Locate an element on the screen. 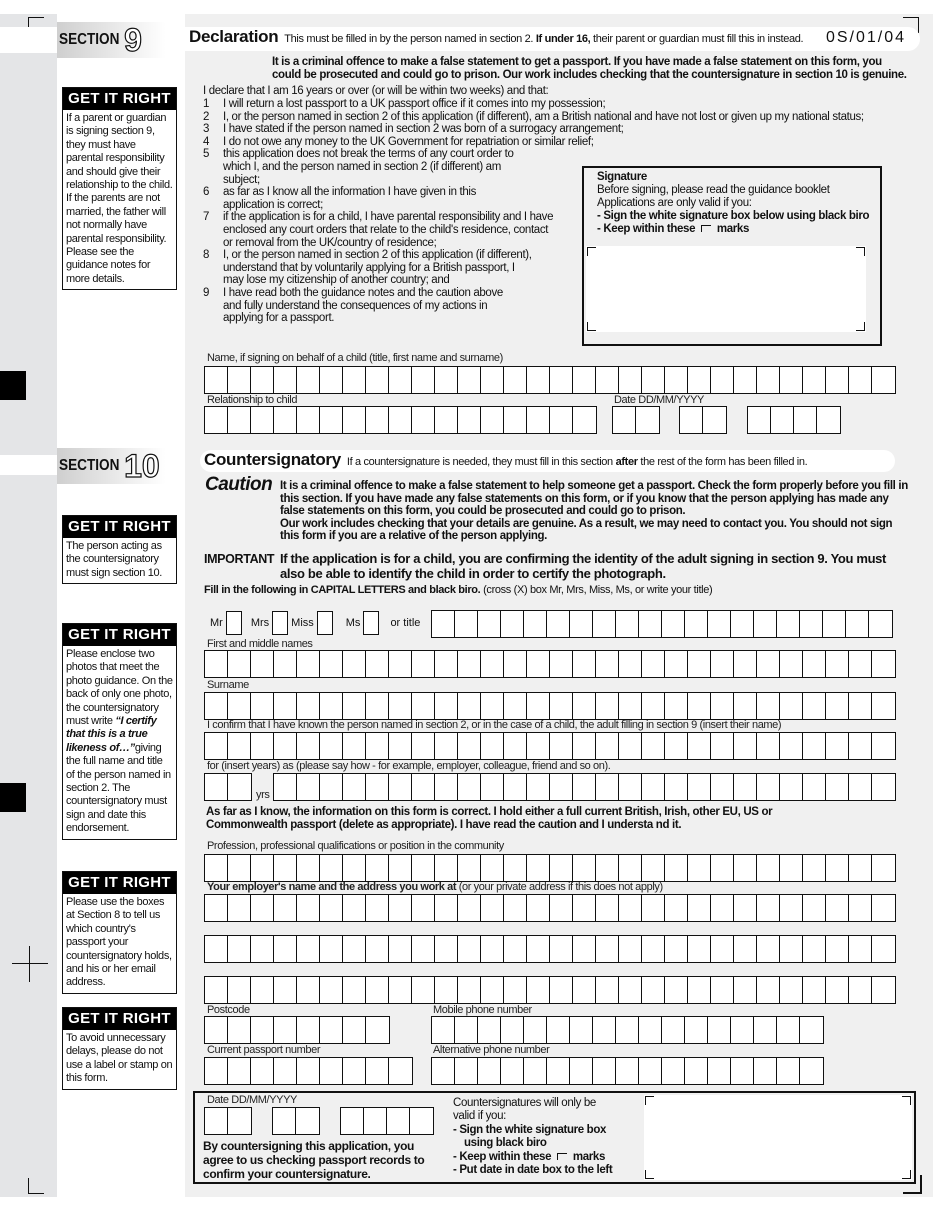 Image resolution: width=950 pixels, height=1227 pixels. alt-phone-field is located at coordinates (627, 1071).